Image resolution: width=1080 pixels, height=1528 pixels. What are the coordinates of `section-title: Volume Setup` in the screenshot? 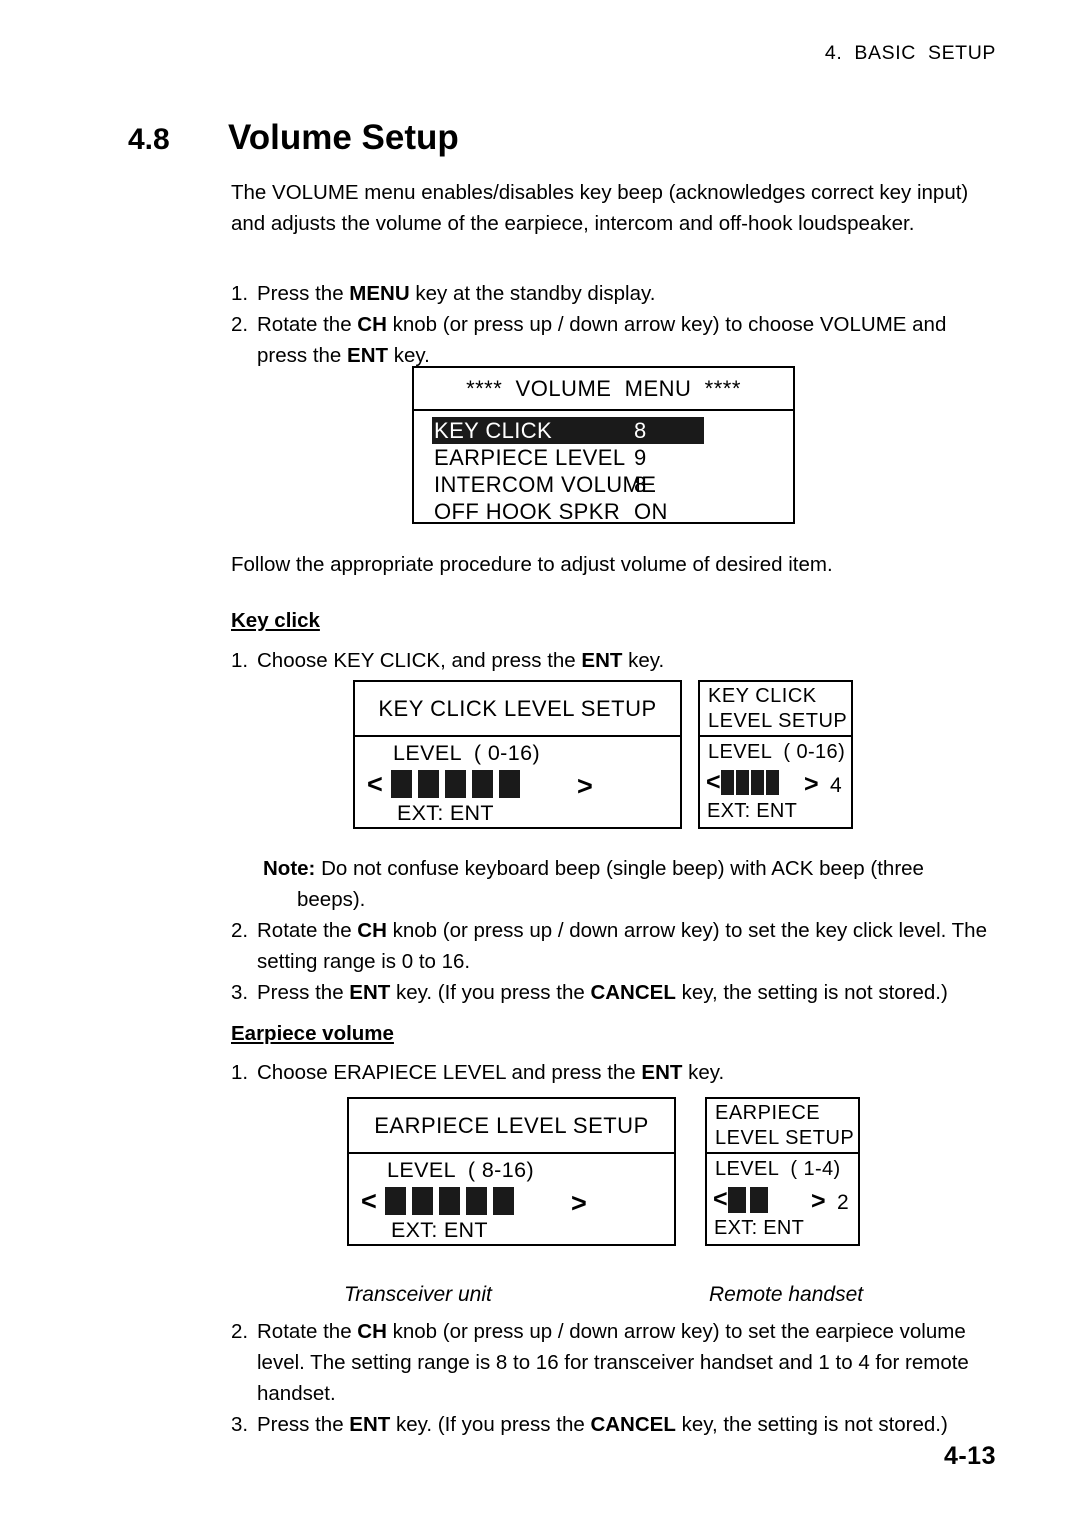 It's located at (343, 137).